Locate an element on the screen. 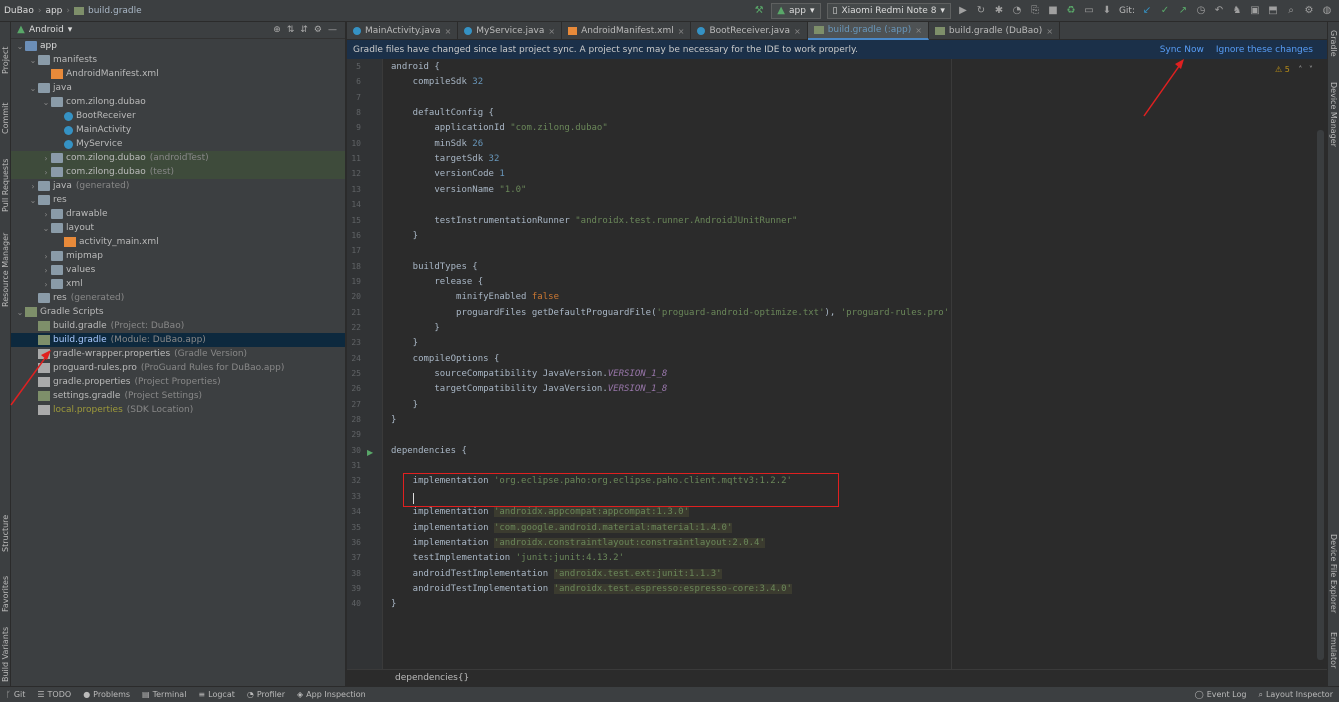 This screenshot has width=1339, height=702. tree-item: ⌄ manifests is located at coordinates (178, 60).